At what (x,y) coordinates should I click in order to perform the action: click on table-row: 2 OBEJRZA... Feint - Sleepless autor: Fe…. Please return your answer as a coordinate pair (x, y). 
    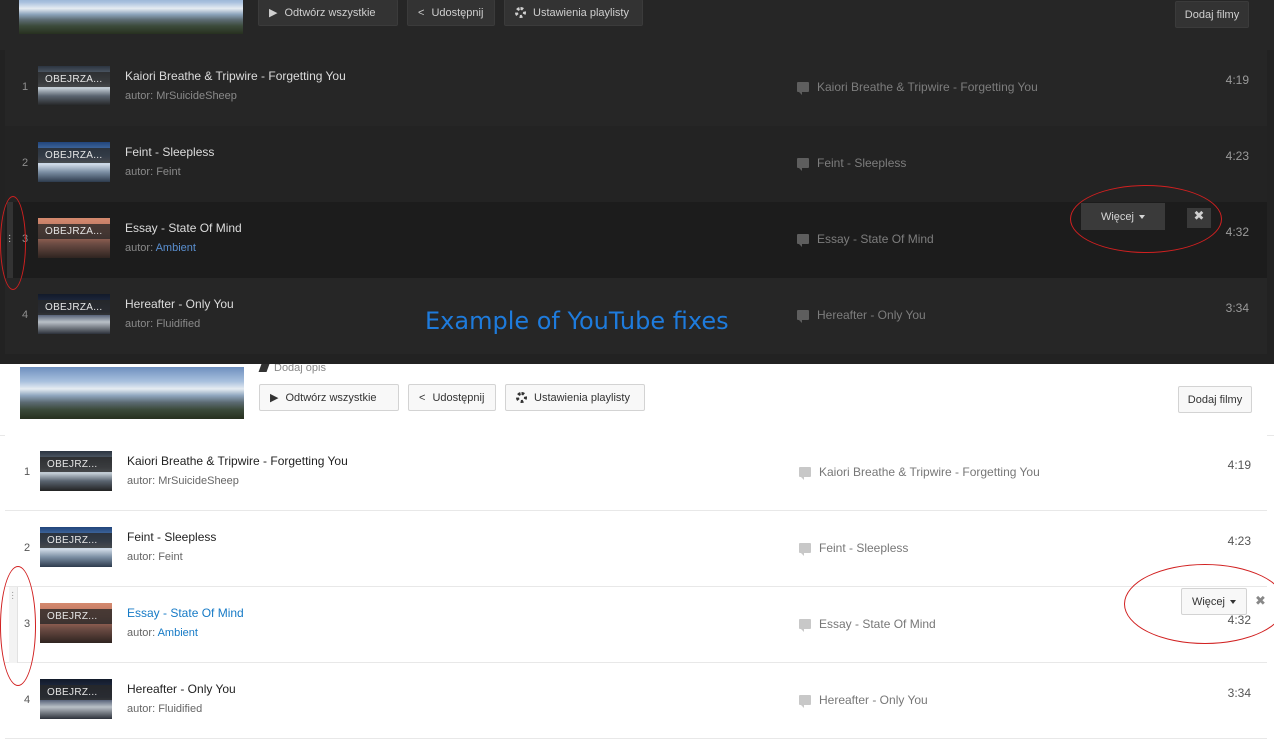
    Looking at the image, I should click on (636, 164).